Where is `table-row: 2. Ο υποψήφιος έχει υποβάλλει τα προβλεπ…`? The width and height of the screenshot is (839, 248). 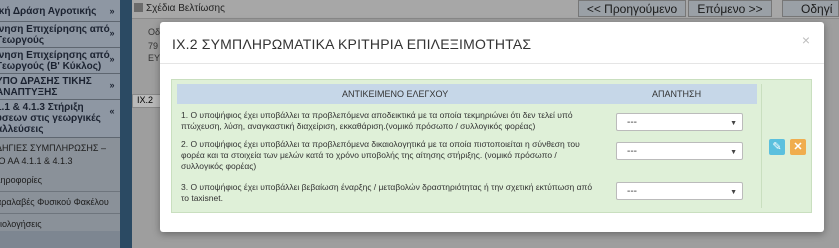 table-row: 2. Ο υποψήφιος έχει υποβάλλει τα προβλεπ… is located at coordinates (469, 156).